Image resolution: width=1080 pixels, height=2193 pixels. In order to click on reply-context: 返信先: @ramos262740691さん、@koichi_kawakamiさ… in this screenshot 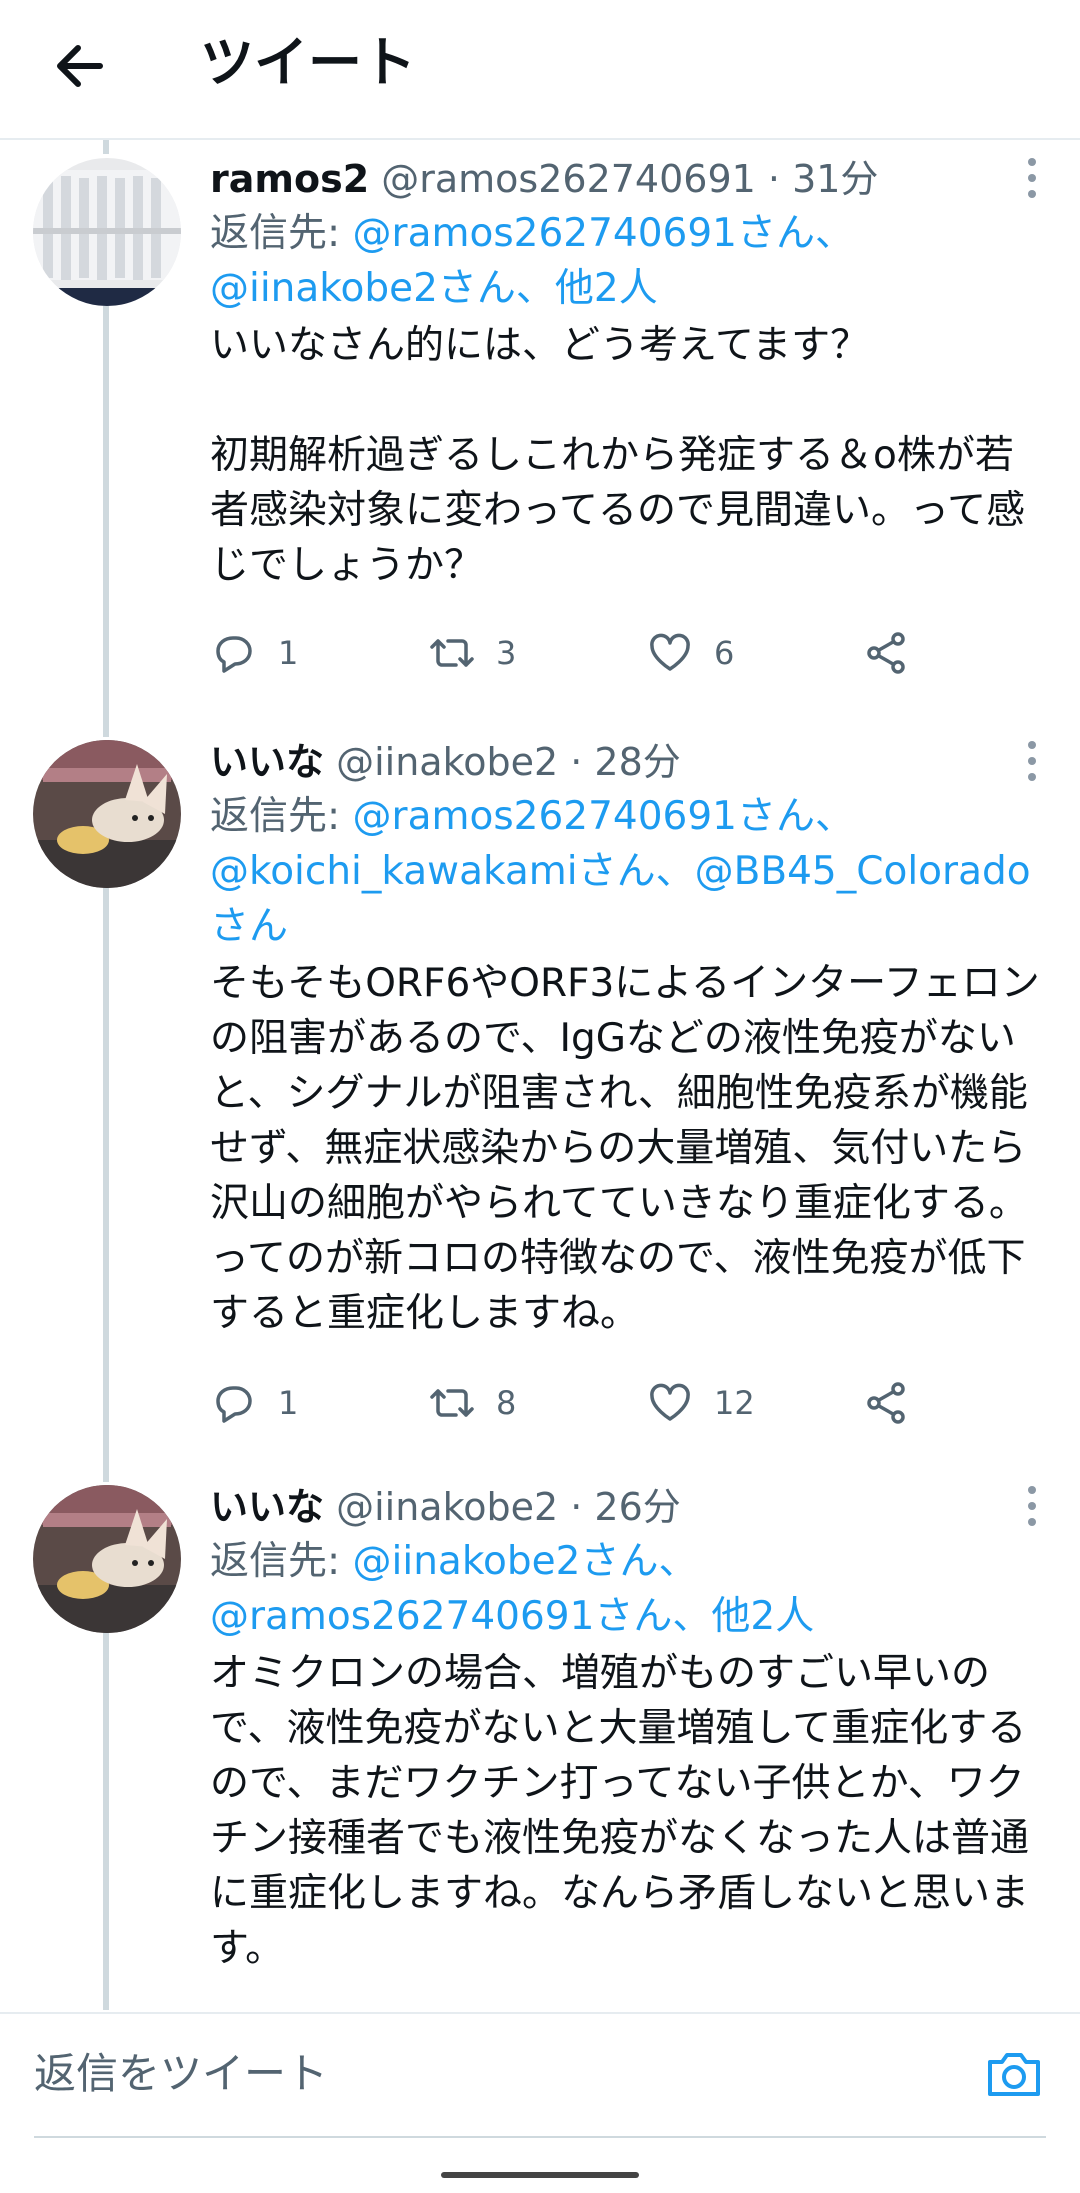, I will do `click(620, 871)`.